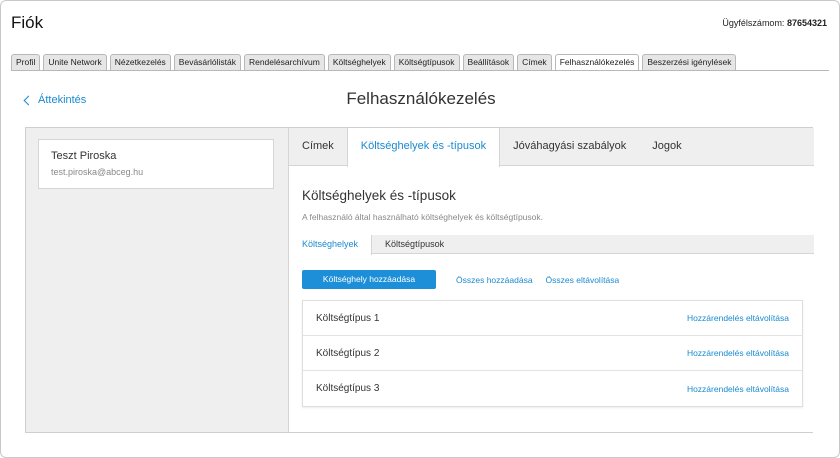 Image resolution: width=840 pixels, height=458 pixels. I want to click on user-email: test.piroska@abceg.hu, so click(97, 172).